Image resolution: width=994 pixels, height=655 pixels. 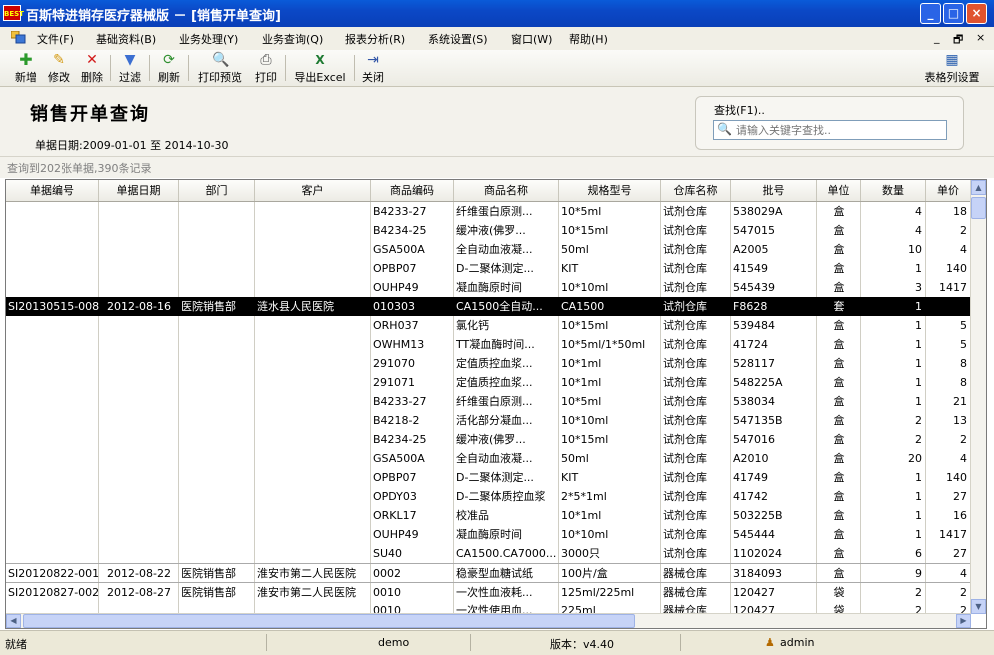 I want to click on cell-quantity: 1, so click(x=918, y=382).